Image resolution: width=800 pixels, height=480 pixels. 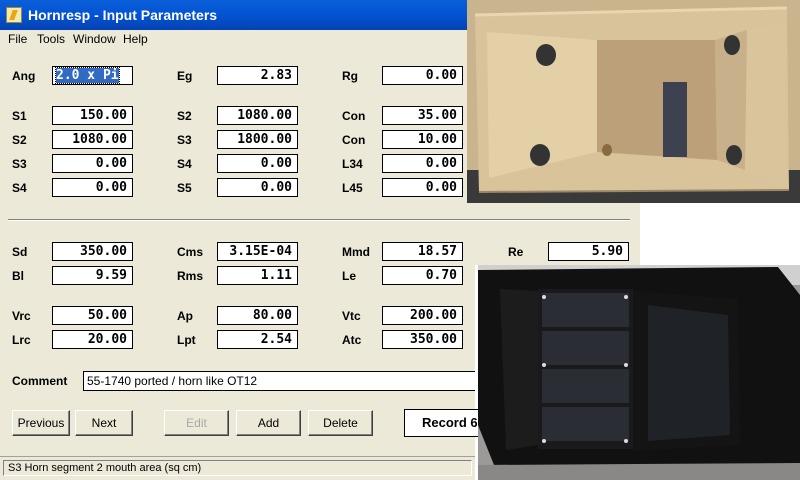 I want to click on field-vtc: 200.00, so click(x=422, y=315).